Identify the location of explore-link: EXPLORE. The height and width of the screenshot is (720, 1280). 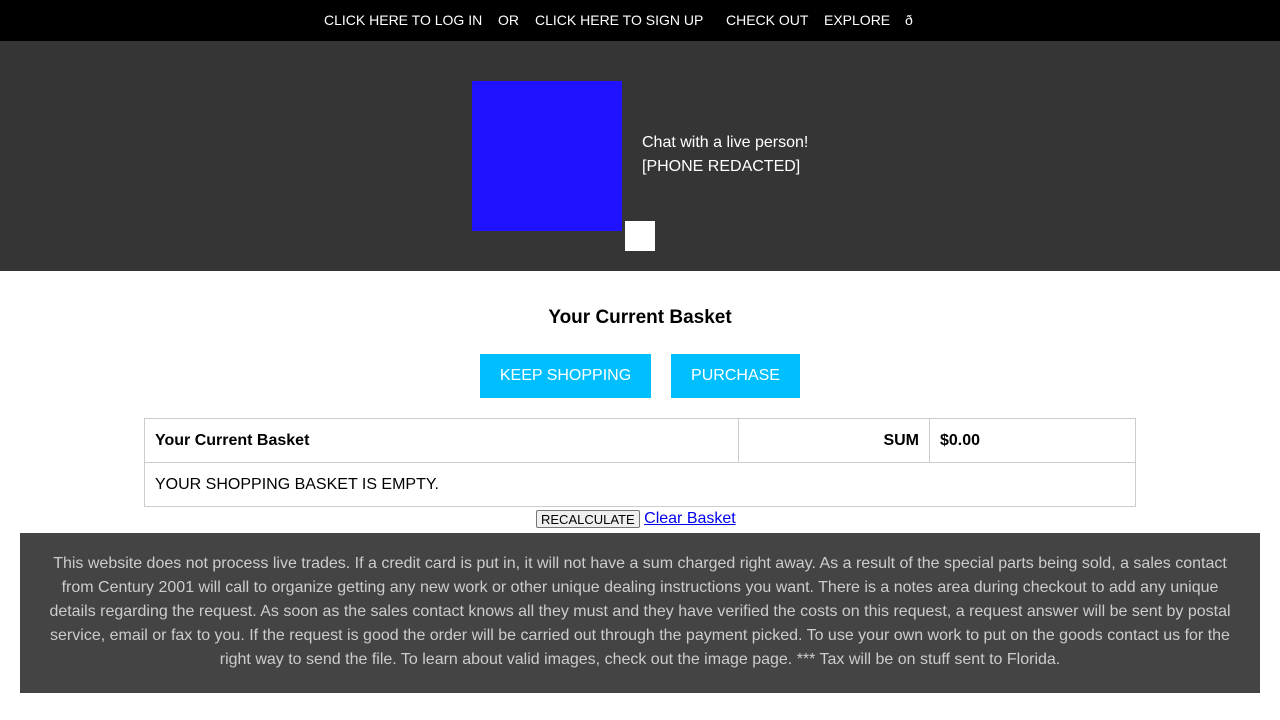
(857, 20).